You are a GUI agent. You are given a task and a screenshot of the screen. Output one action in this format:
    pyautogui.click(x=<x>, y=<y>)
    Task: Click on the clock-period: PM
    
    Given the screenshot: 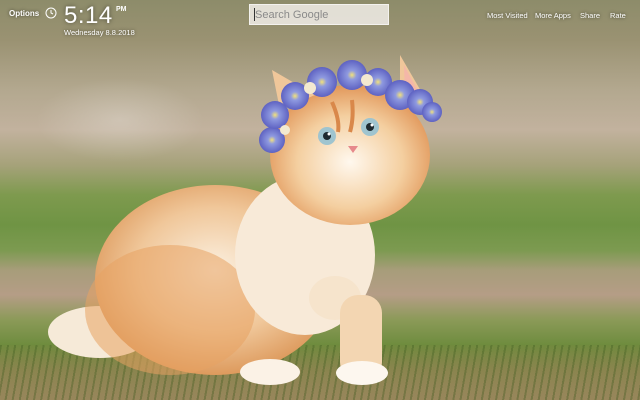 What is the action you would take?
    pyautogui.click(x=121, y=9)
    